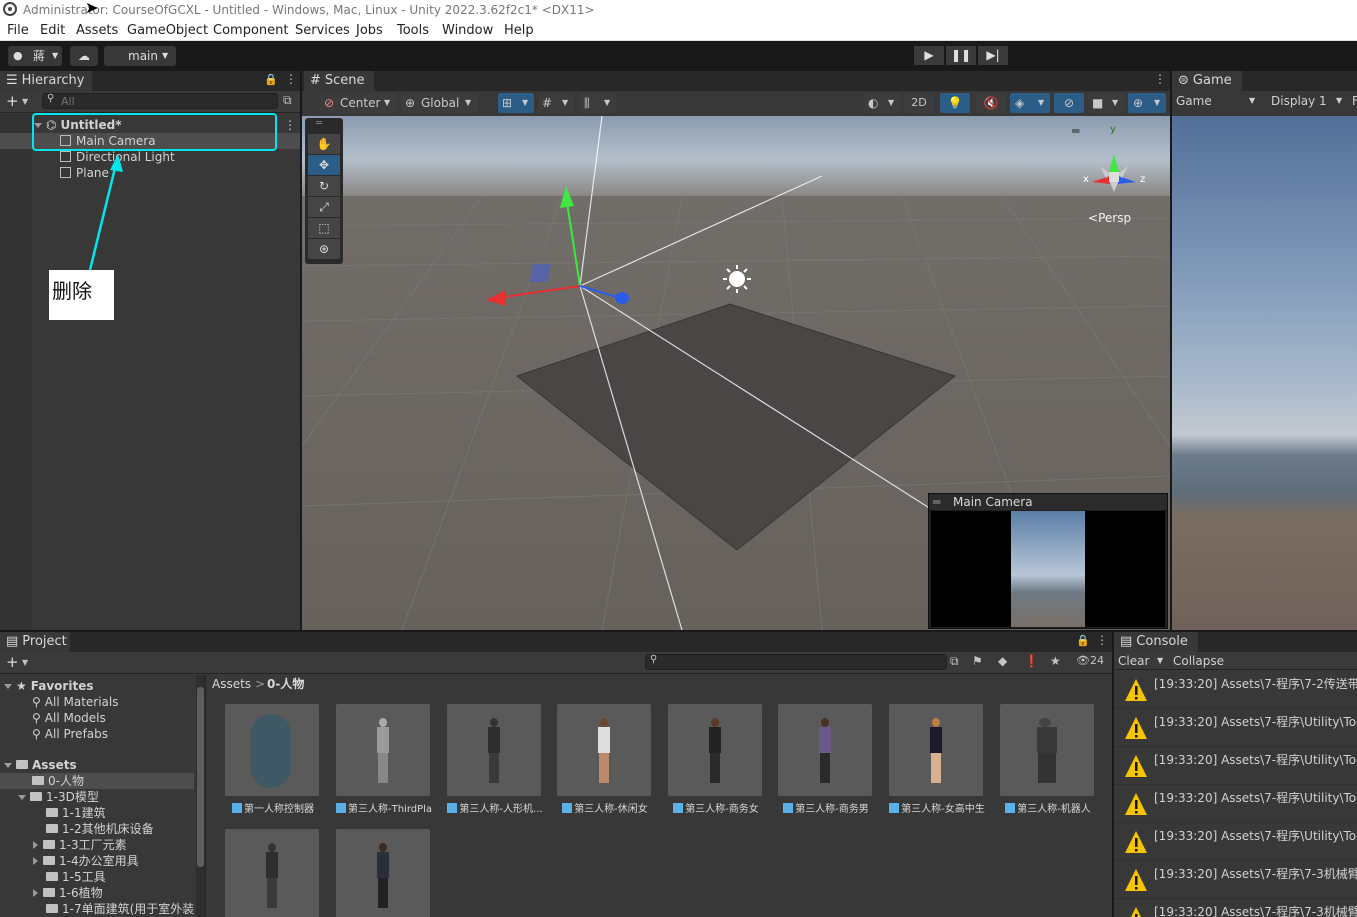  What do you see at coordinates (250, 30) in the screenshot?
I see `menu-component: Component` at bounding box center [250, 30].